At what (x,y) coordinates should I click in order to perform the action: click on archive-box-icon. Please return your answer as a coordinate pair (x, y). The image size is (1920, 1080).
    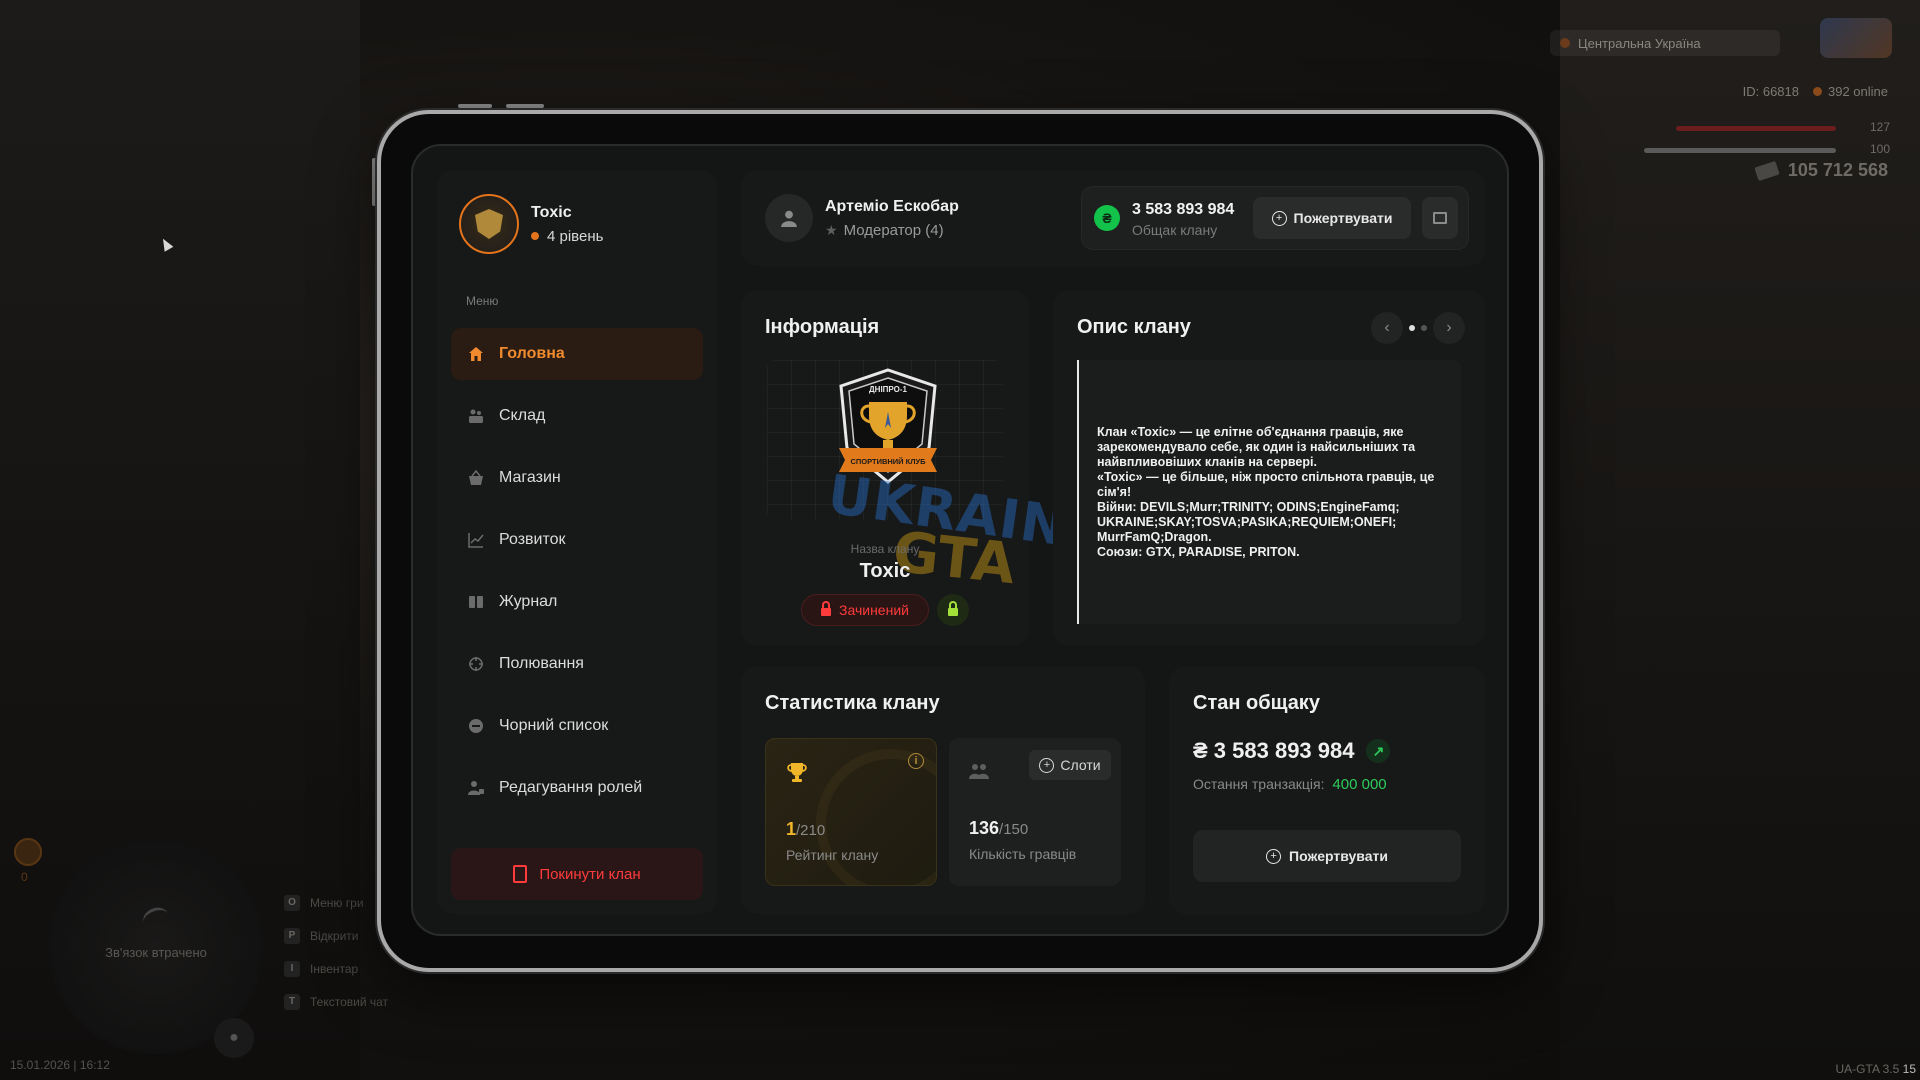
    Looking at the image, I should click on (1440, 218).